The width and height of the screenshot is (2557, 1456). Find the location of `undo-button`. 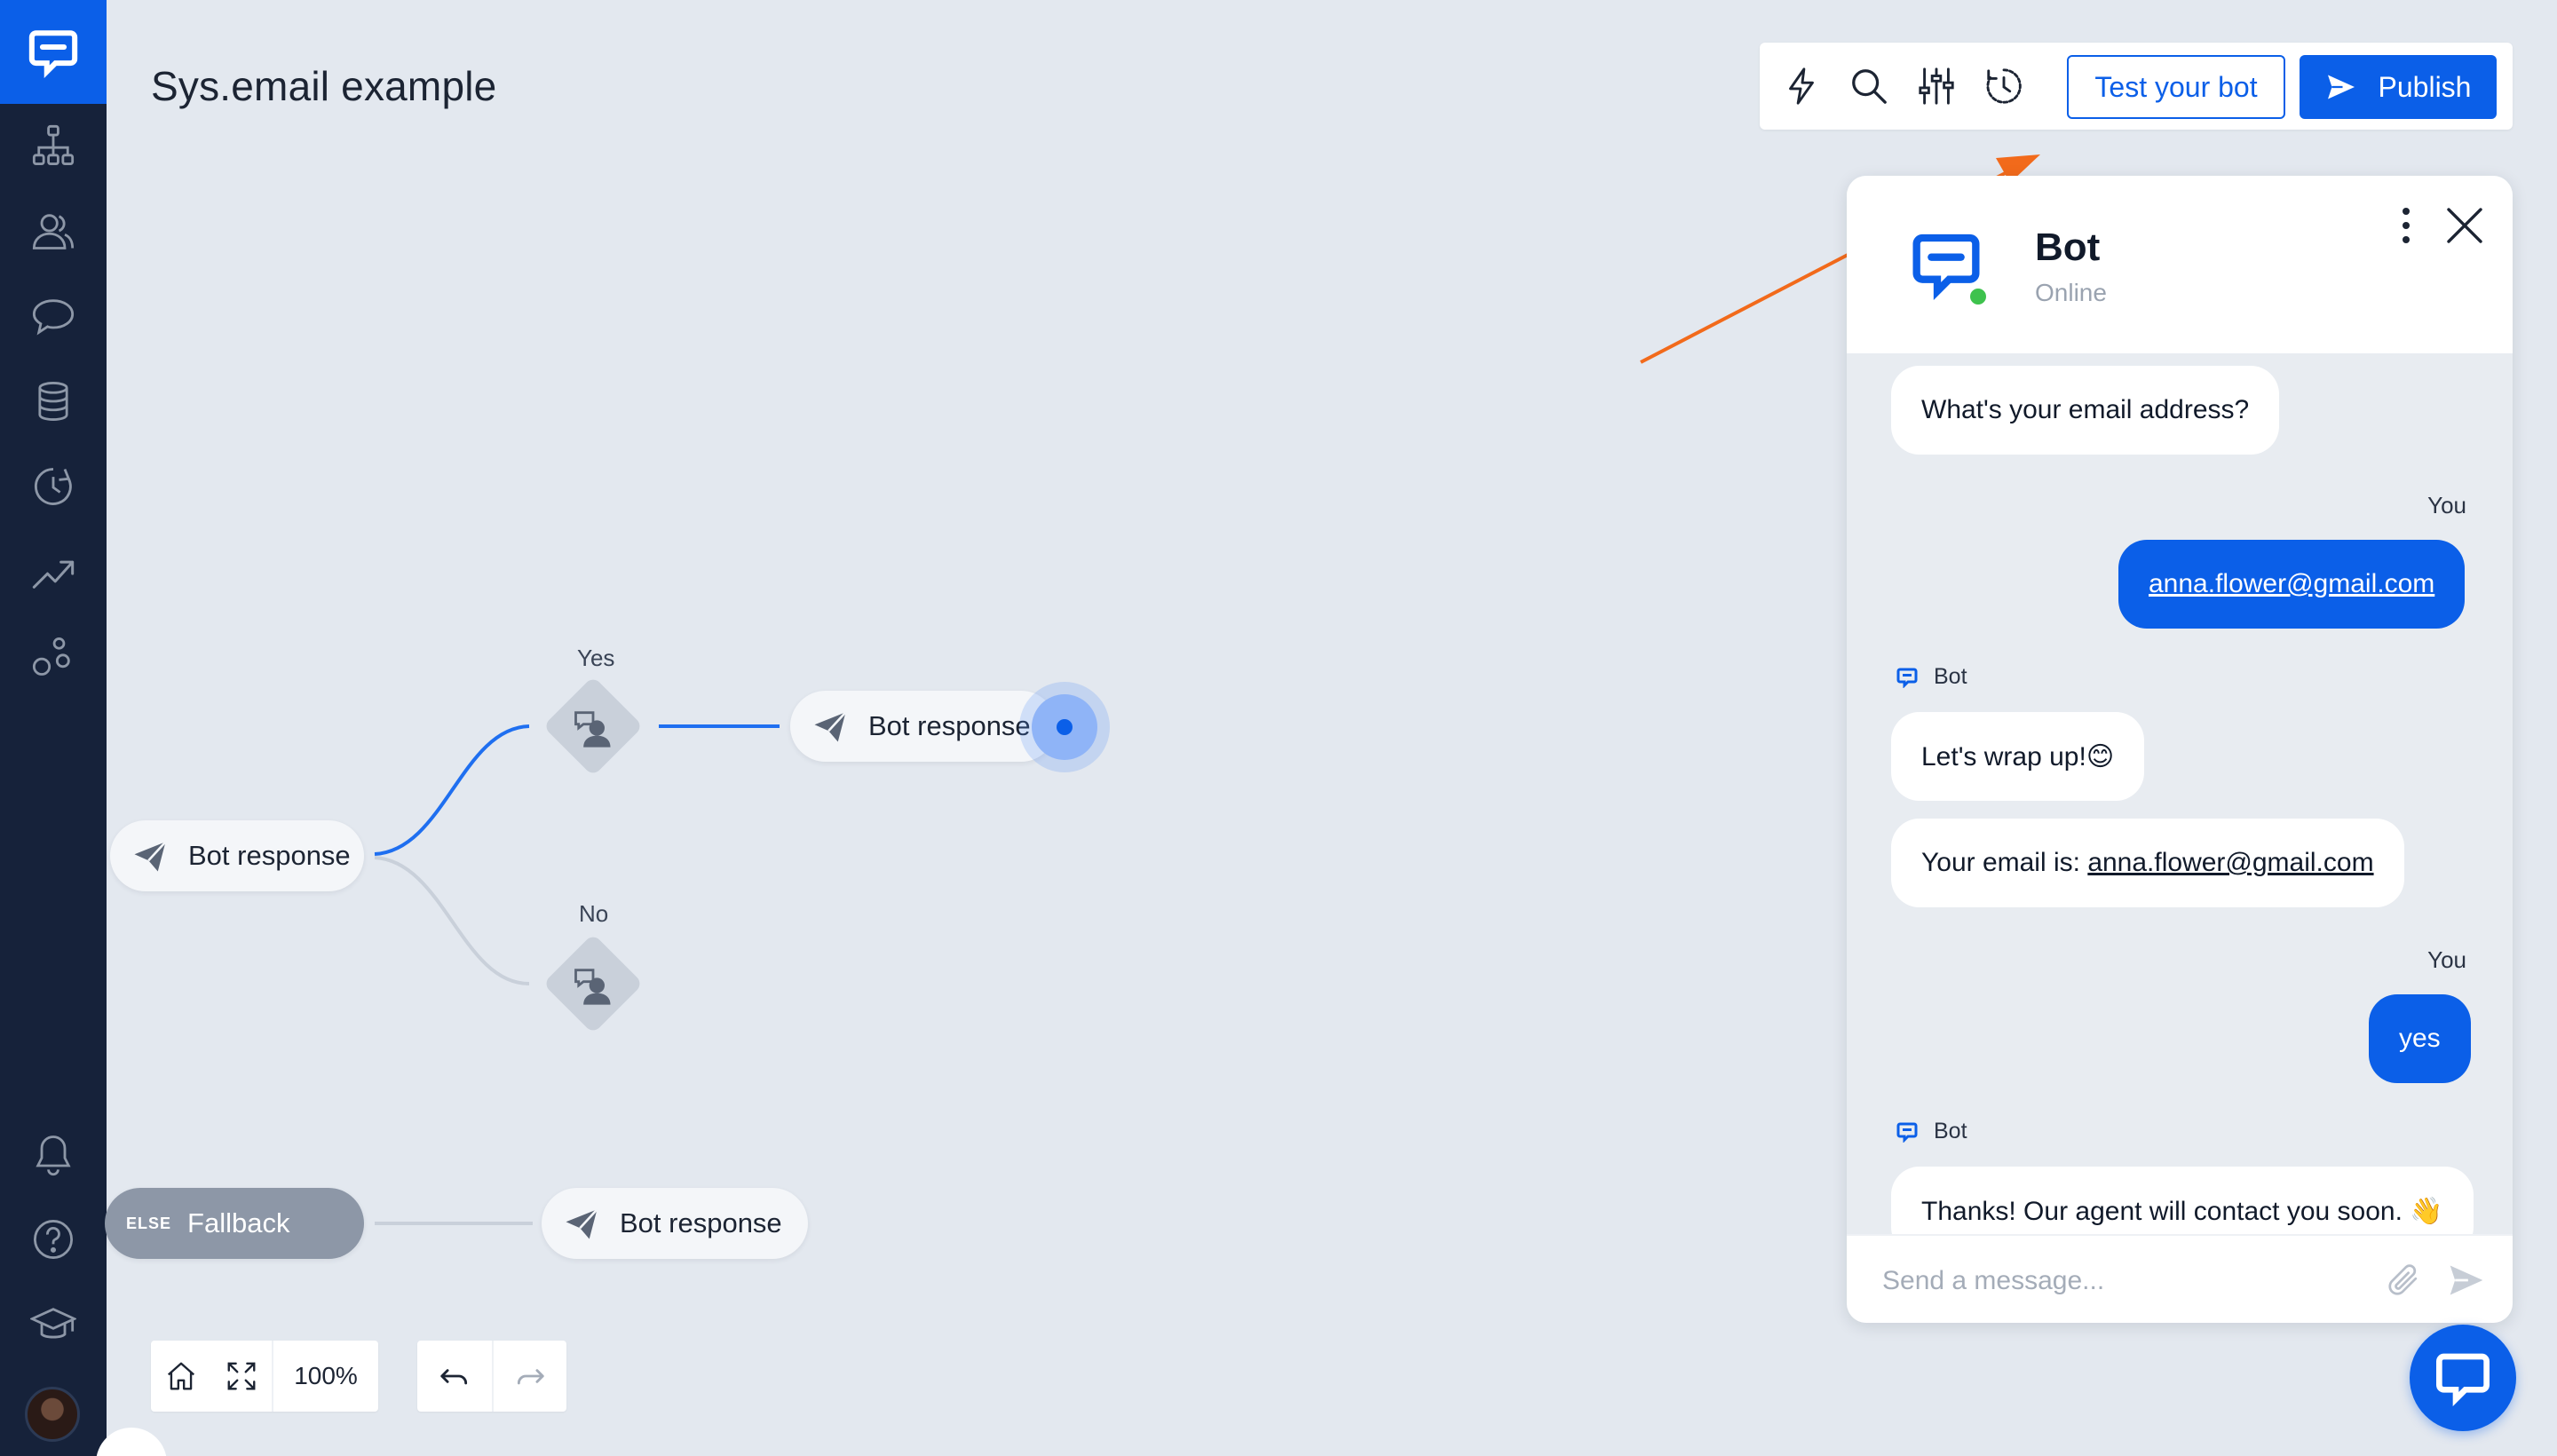

undo-button is located at coordinates (454, 1376).